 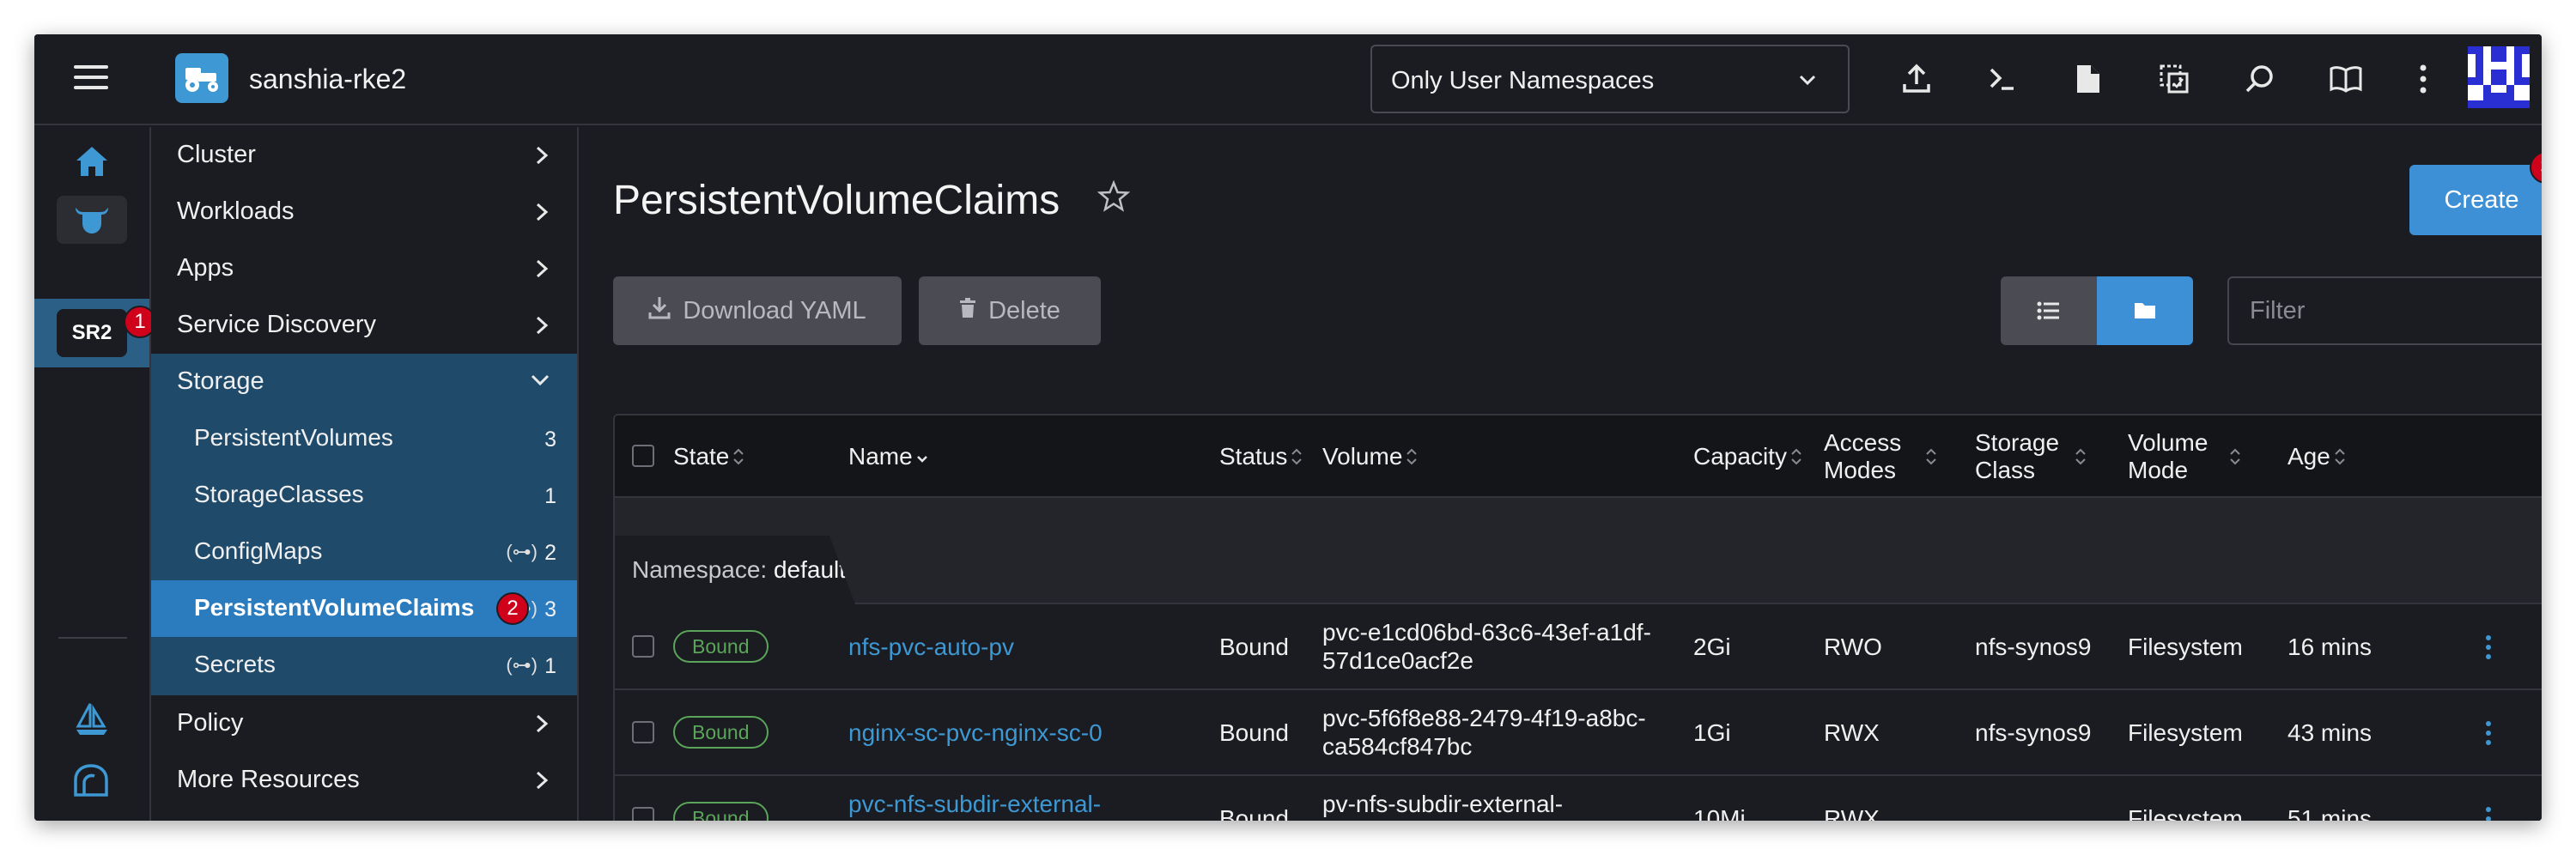 What do you see at coordinates (643, 456) in the screenshot?
I see `select-all-checkbox` at bounding box center [643, 456].